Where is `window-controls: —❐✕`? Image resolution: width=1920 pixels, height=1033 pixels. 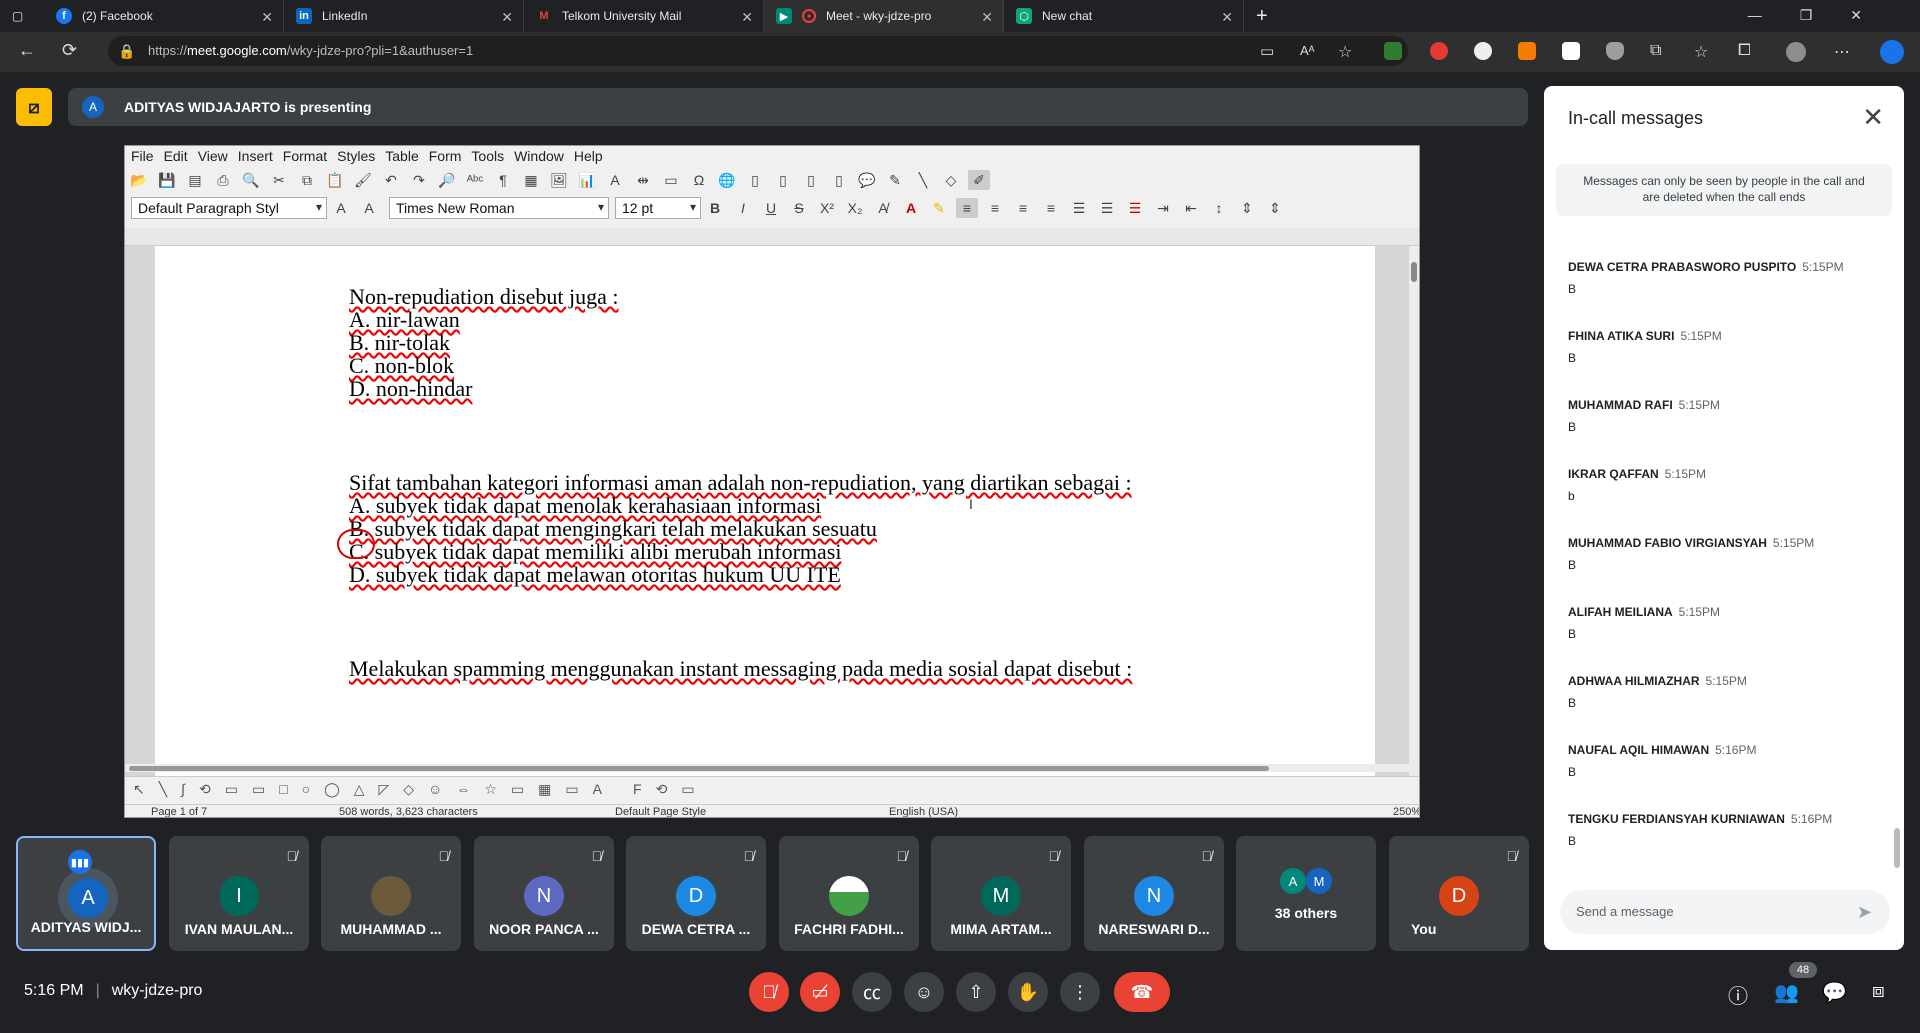 window-controls: —❐✕ is located at coordinates (1824, 15).